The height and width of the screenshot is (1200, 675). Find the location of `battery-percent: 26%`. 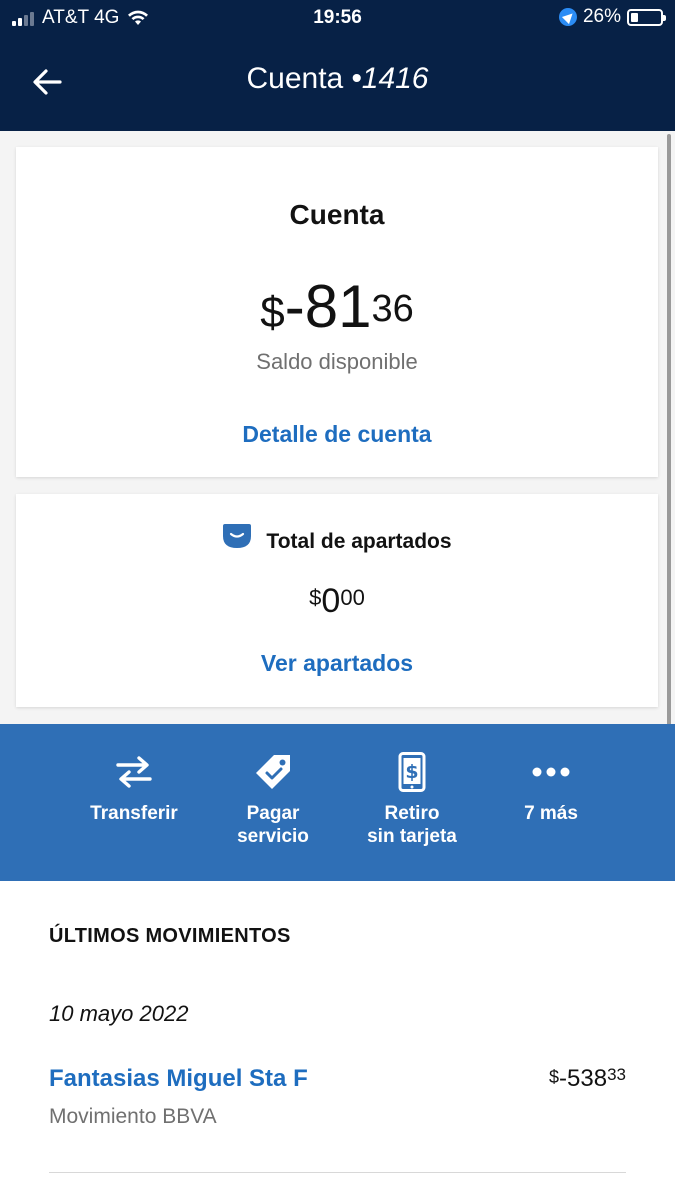

battery-percent: 26% is located at coordinates (601, 16).